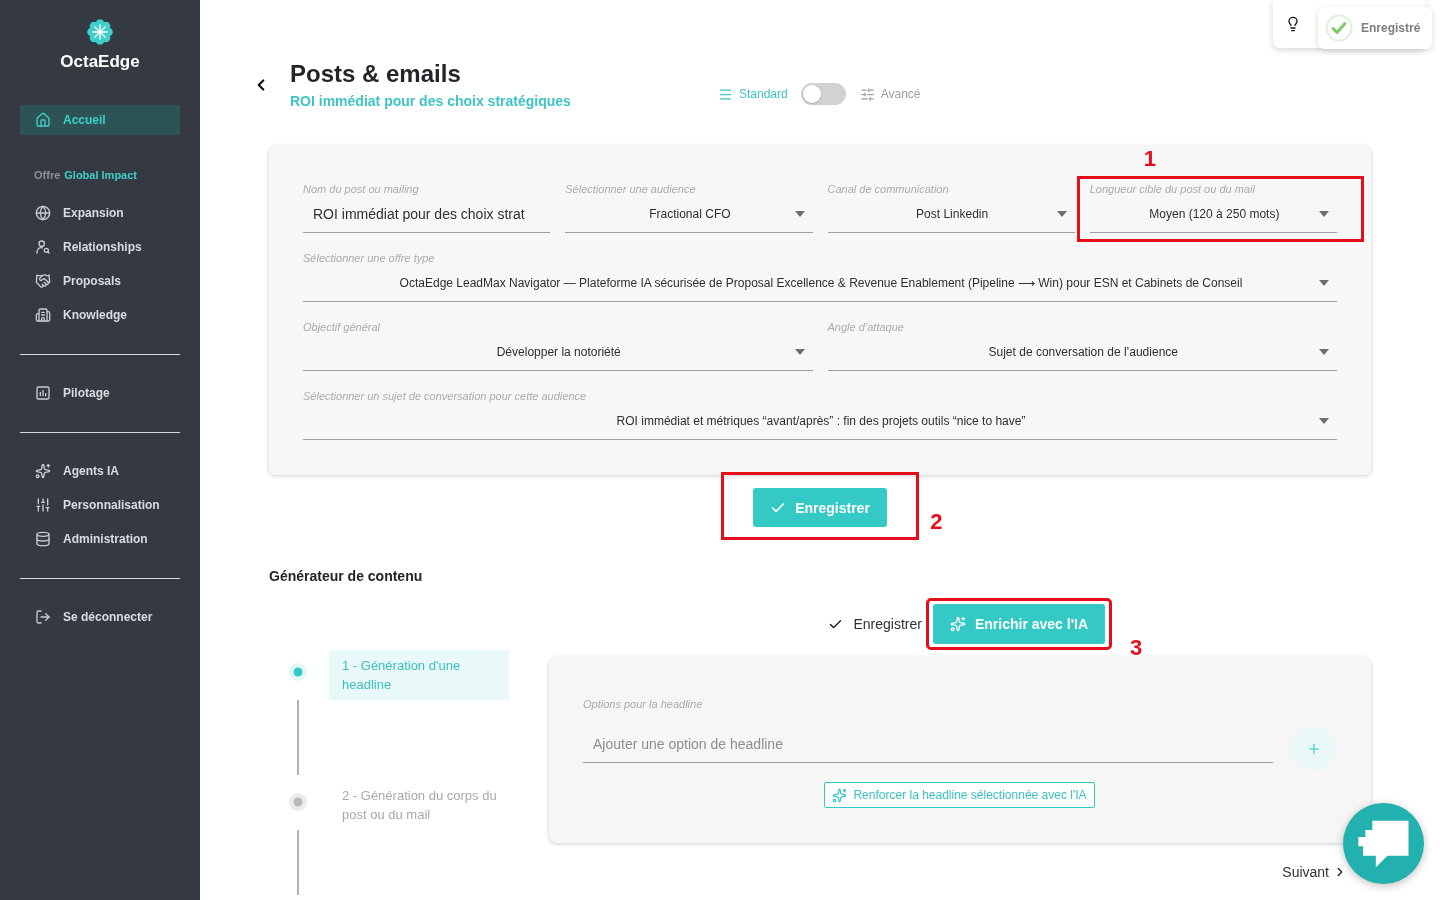 The height and width of the screenshot is (900, 1440). I want to click on field-label: Longueur cible du post ou du mail, so click(1172, 189).